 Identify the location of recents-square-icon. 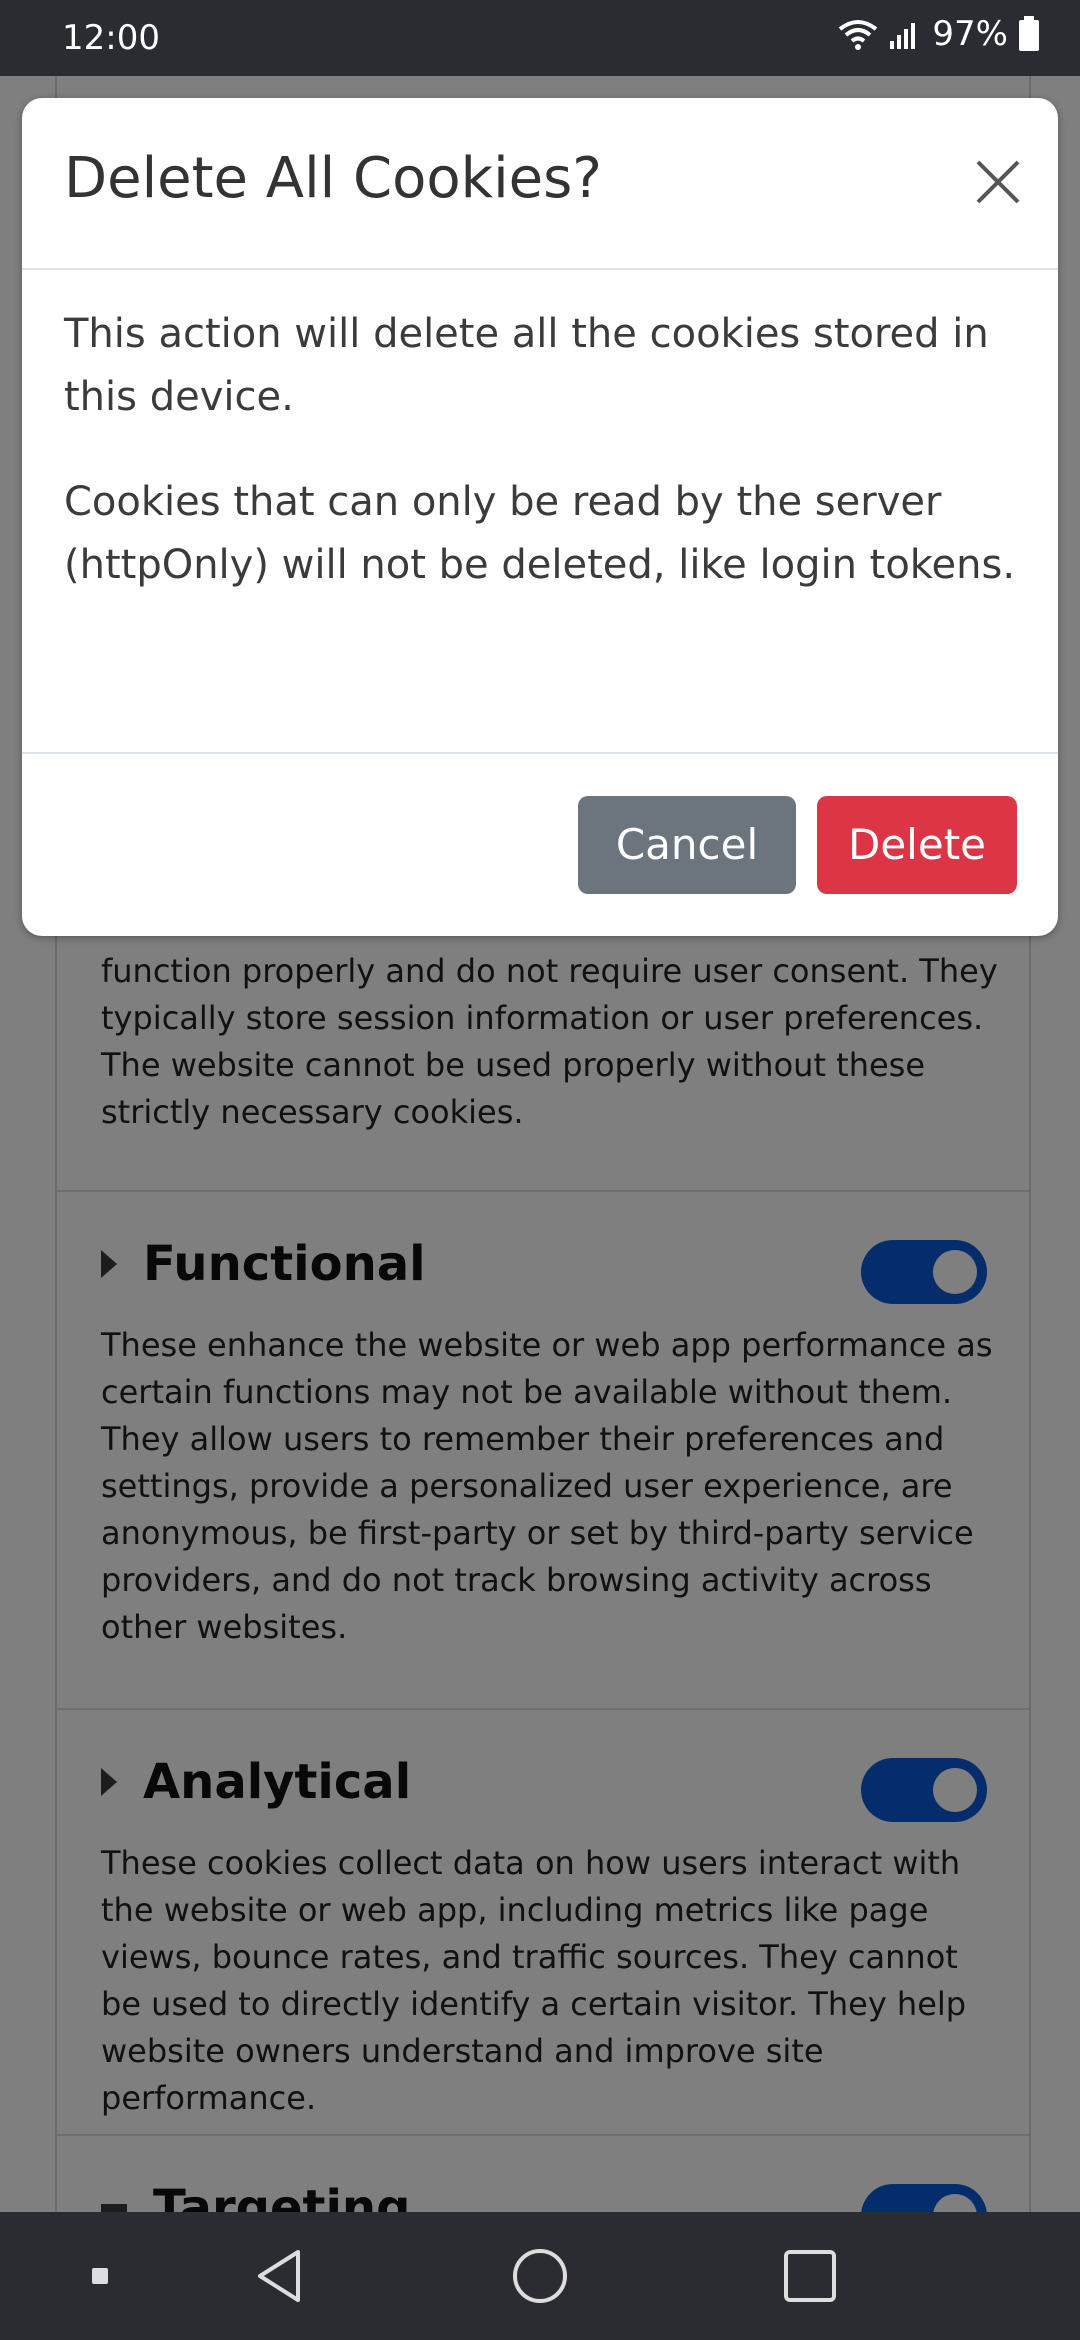
(810, 2276).